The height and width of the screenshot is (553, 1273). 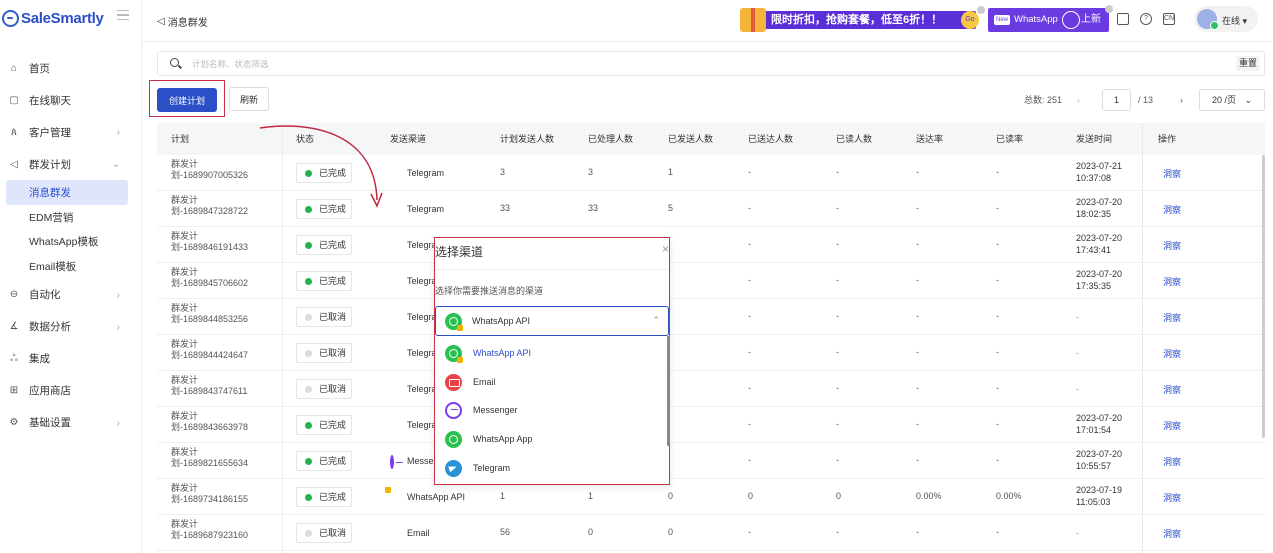 What do you see at coordinates (71, 164) in the screenshot?
I see `sidebar-item: ◁ 群发计划 ⌄` at bounding box center [71, 164].